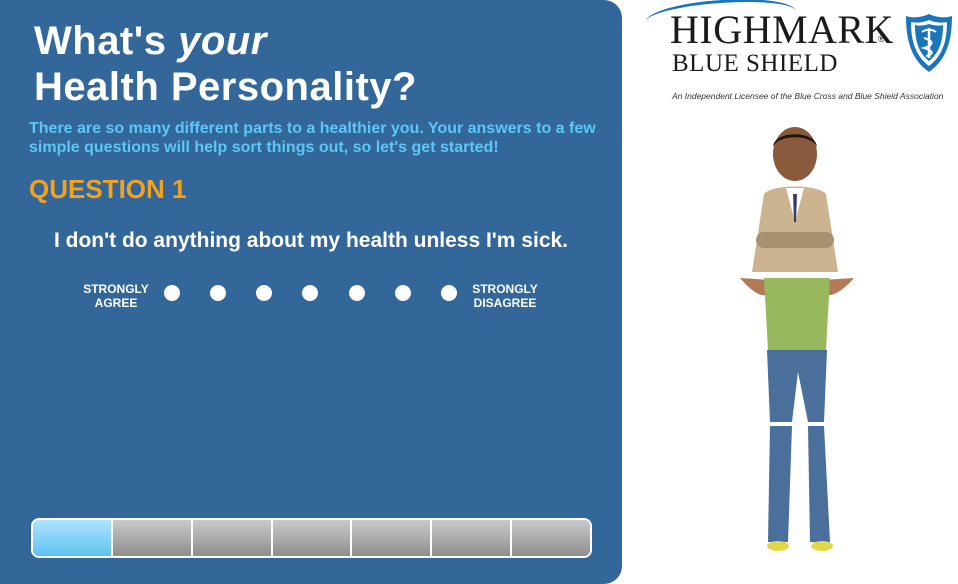  I want to click on scale-label-agree: STRONGLY AGREE, so click(116, 296).